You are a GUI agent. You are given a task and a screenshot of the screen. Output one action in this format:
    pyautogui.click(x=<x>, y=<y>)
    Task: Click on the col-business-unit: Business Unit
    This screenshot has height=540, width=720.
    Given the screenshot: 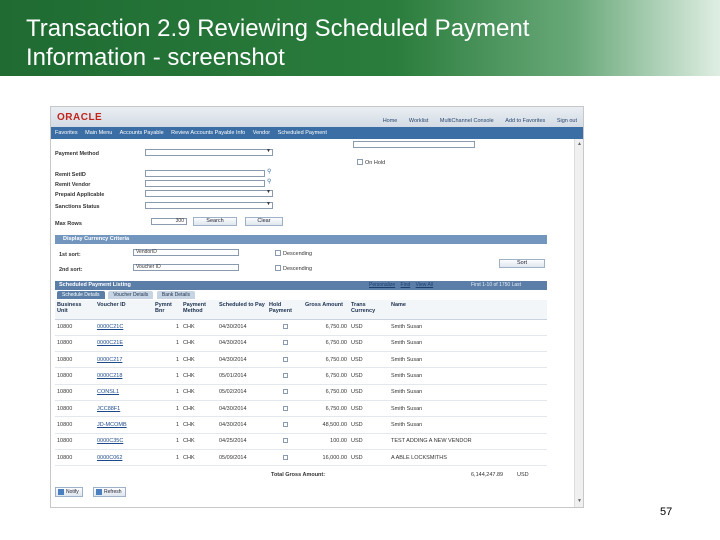 What is the action you would take?
    pyautogui.click(x=75, y=310)
    